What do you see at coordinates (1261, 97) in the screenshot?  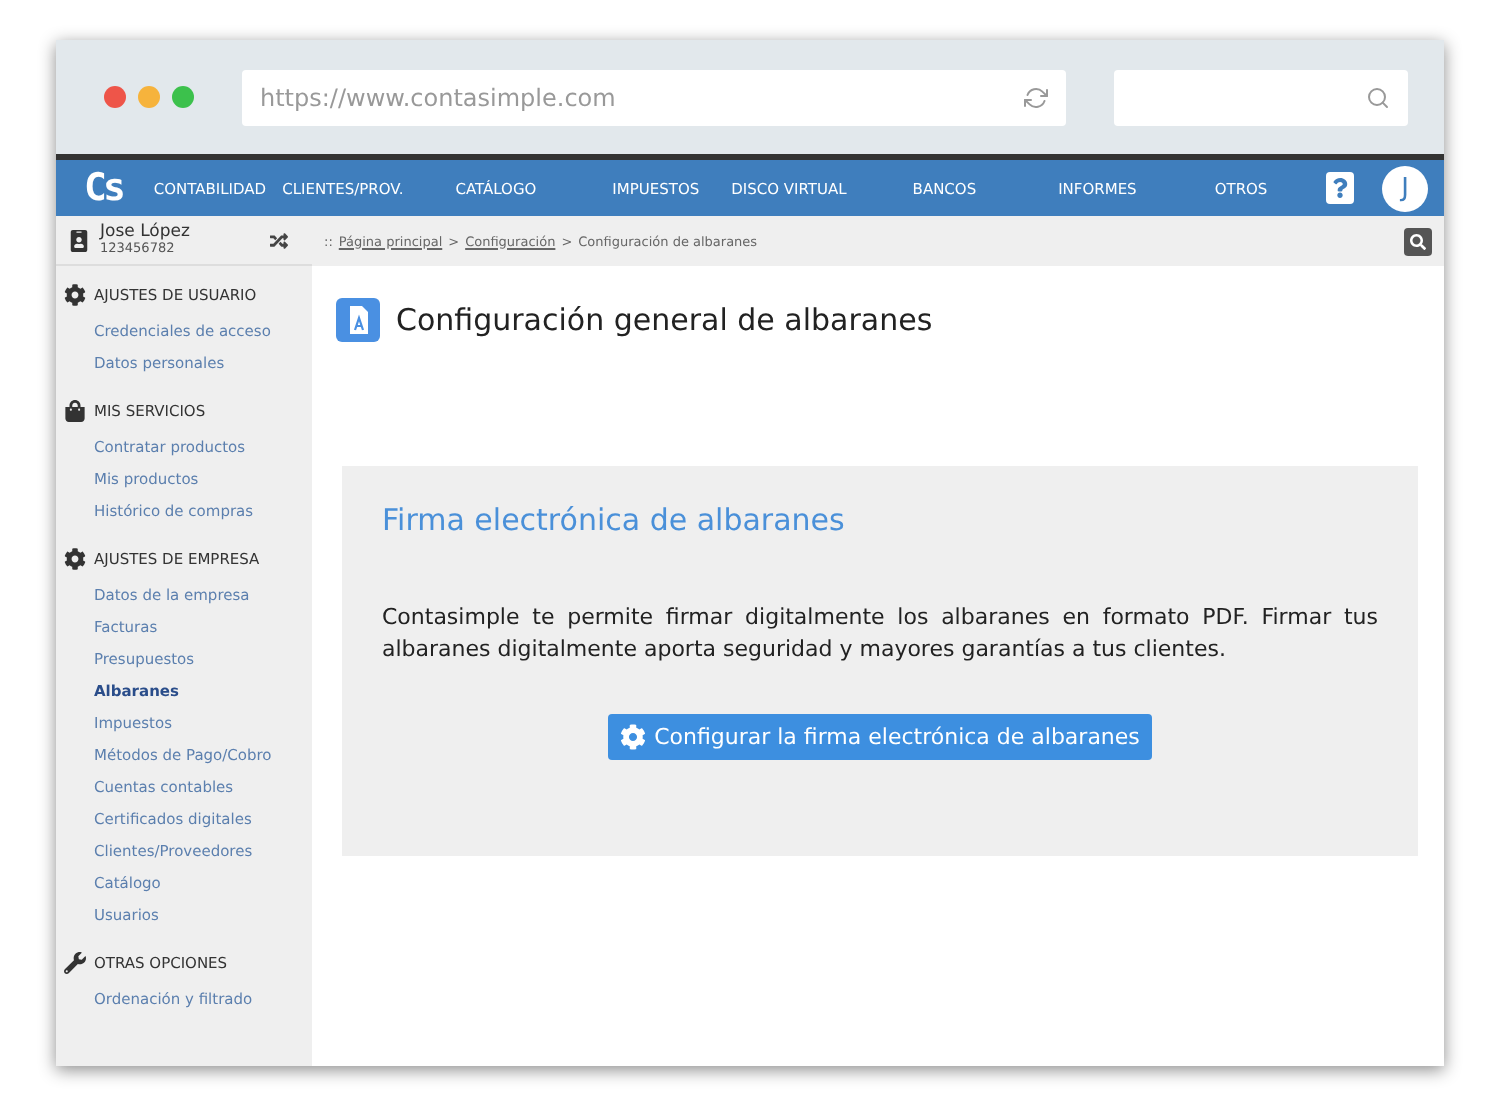 I see `browser-search-field` at bounding box center [1261, 97].